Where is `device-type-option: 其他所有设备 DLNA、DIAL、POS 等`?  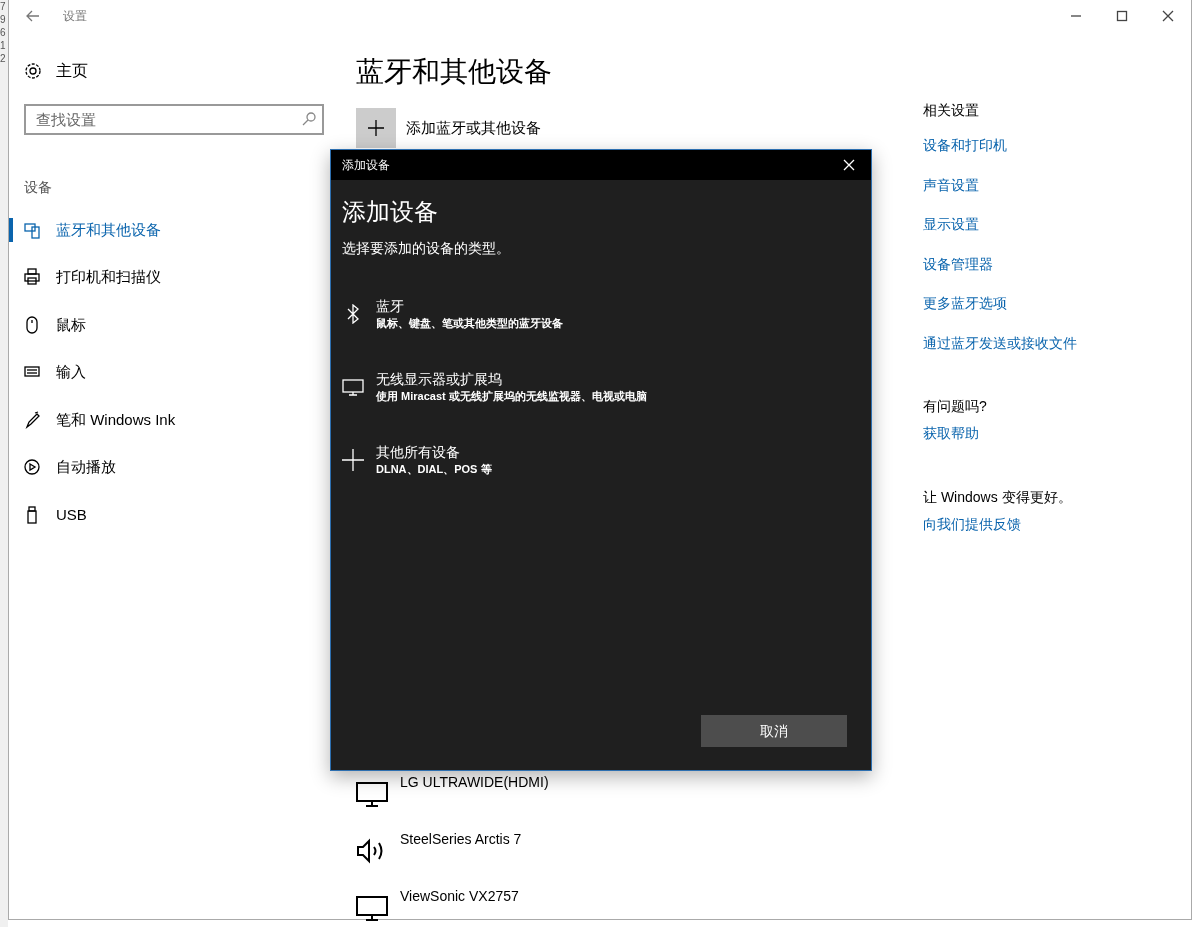
device-type-option: 其他所有设备 DLNA、DIAL、POS 等 is located at coordinates (601, 459).